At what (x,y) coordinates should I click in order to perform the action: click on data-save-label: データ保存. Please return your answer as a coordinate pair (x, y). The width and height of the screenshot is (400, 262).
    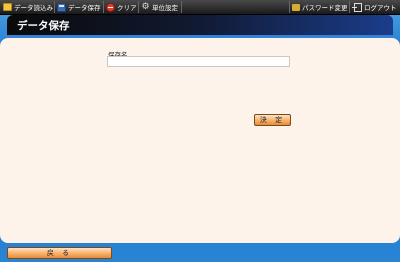
    Looking at the image, I should click on (84, 8).